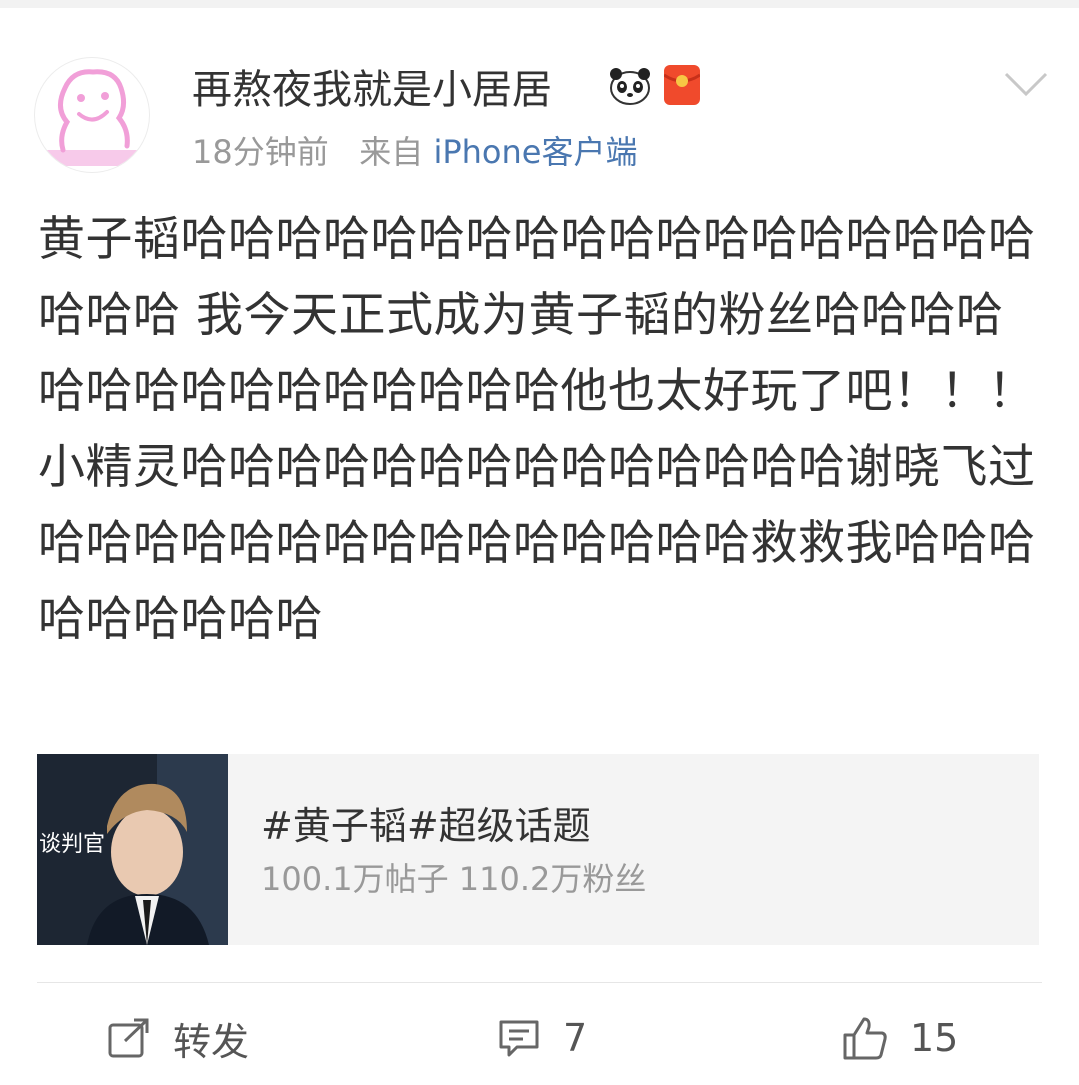 The image size is (1079, 1085). I want to click on like-icon, so click(865, 1038).